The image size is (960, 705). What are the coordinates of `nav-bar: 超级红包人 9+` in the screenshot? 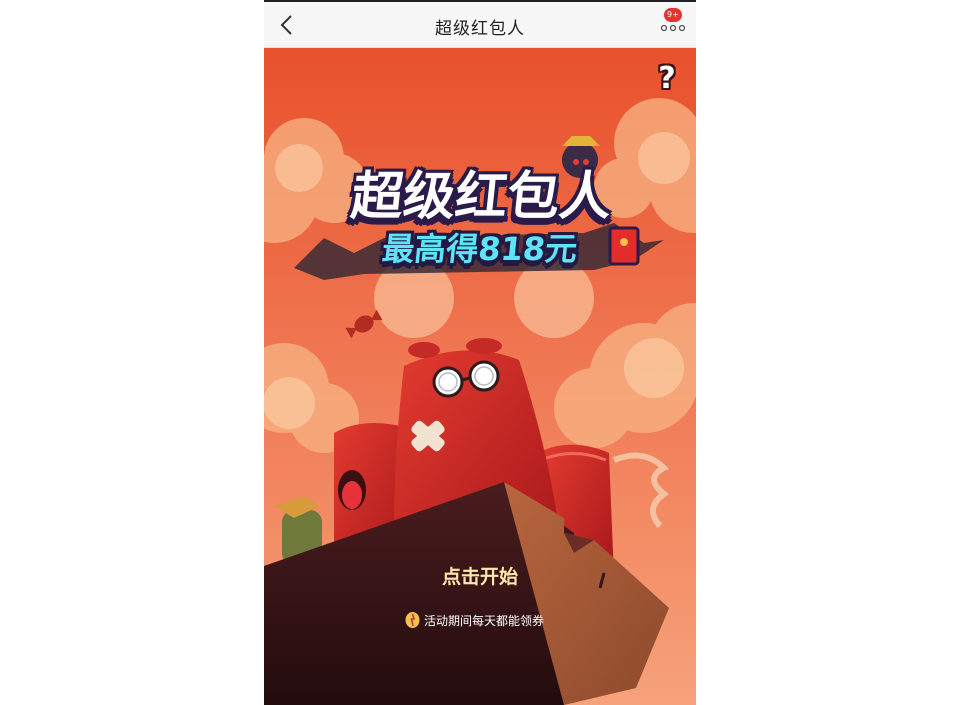 It's located at (480, 25).